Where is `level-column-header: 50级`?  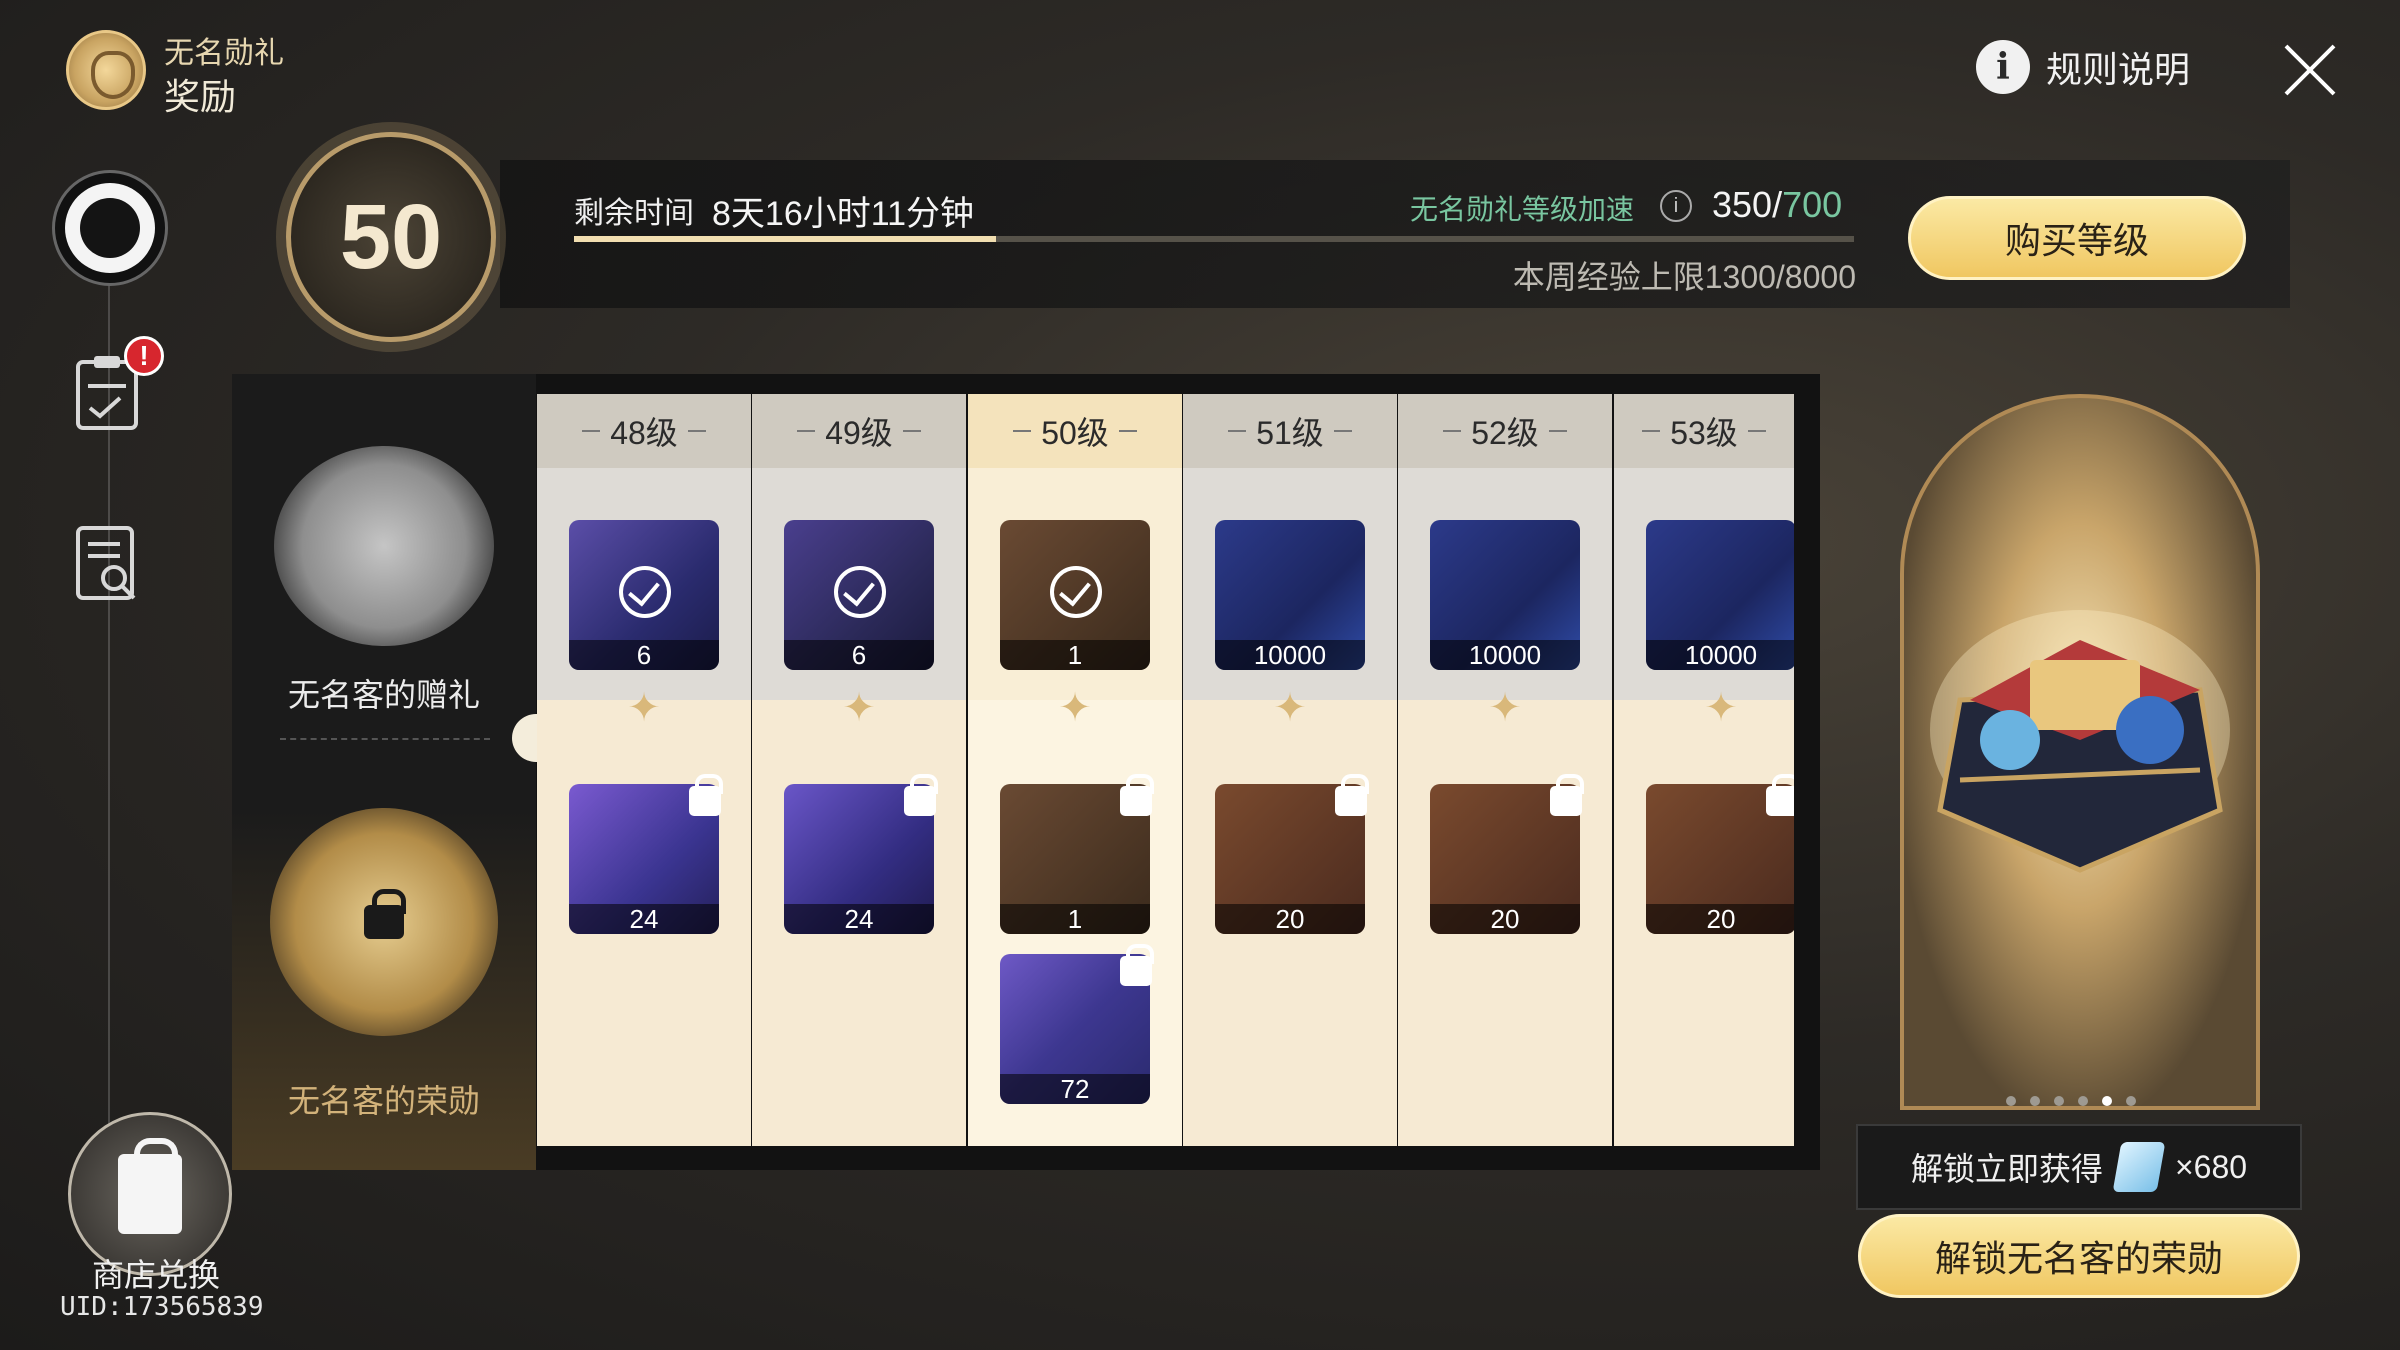
level-column-header: 50级 is located at coordinates (1075, 431).